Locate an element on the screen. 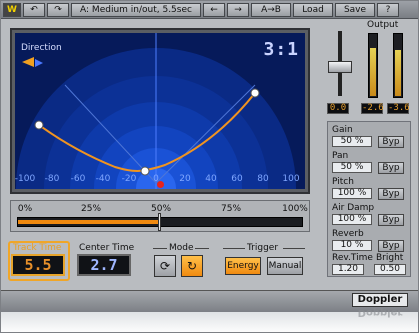  center-time-value: 2.7 is located at coordinates (104, 265).